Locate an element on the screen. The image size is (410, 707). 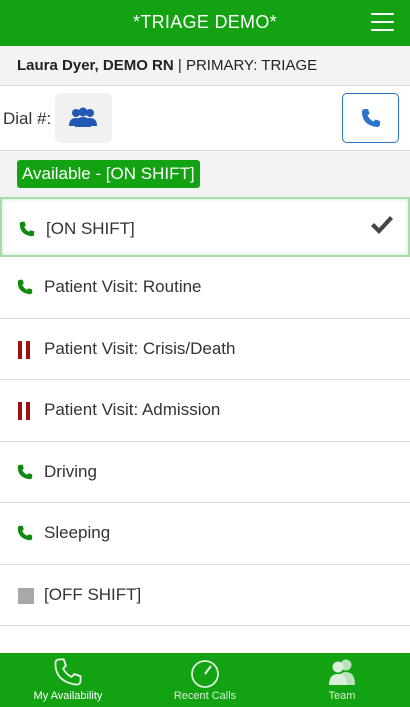
user-role: PRIMARY: TRIAGE is located at coordinates (251, 65).